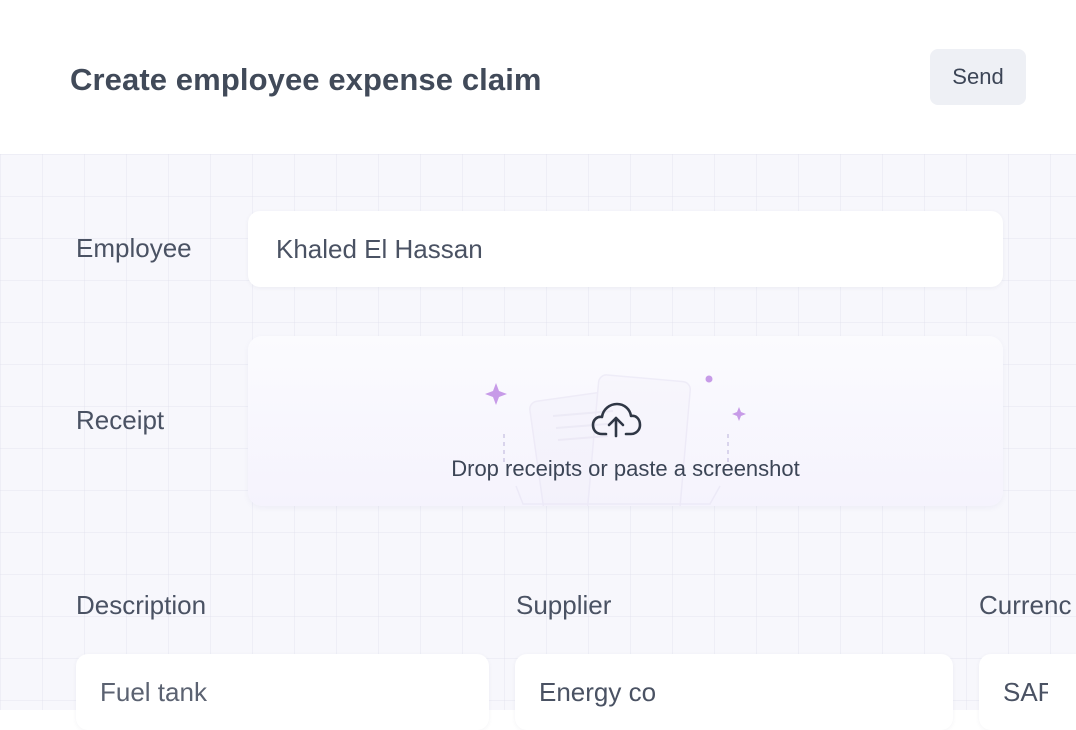 This screenshot has height=730, width=1076. I want to click on page-title: Create employee expense claim, so click(306, 79).